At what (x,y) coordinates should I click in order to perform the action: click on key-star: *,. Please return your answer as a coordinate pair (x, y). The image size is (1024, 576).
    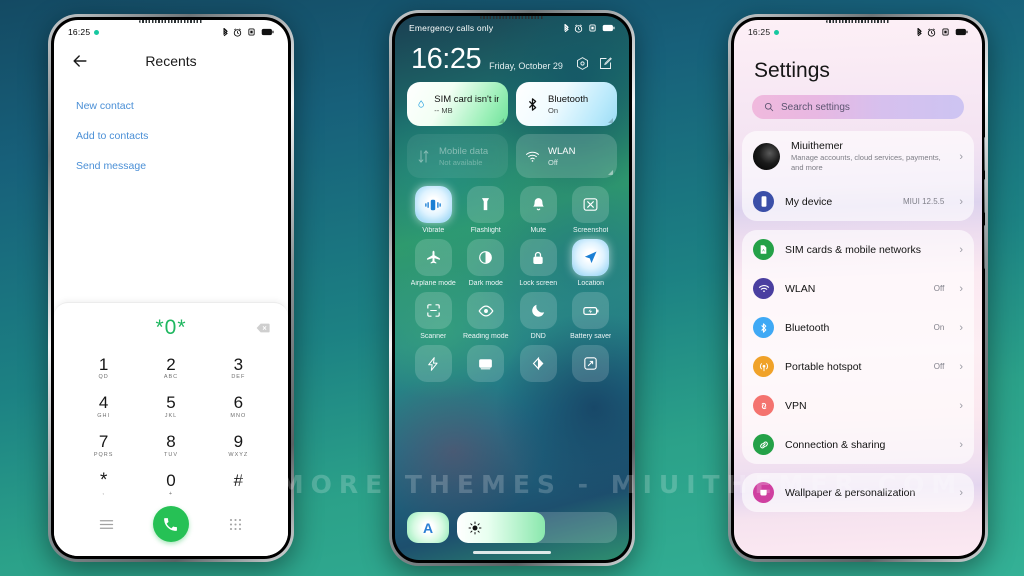
    Looking at the image, I should click on (103, 483).